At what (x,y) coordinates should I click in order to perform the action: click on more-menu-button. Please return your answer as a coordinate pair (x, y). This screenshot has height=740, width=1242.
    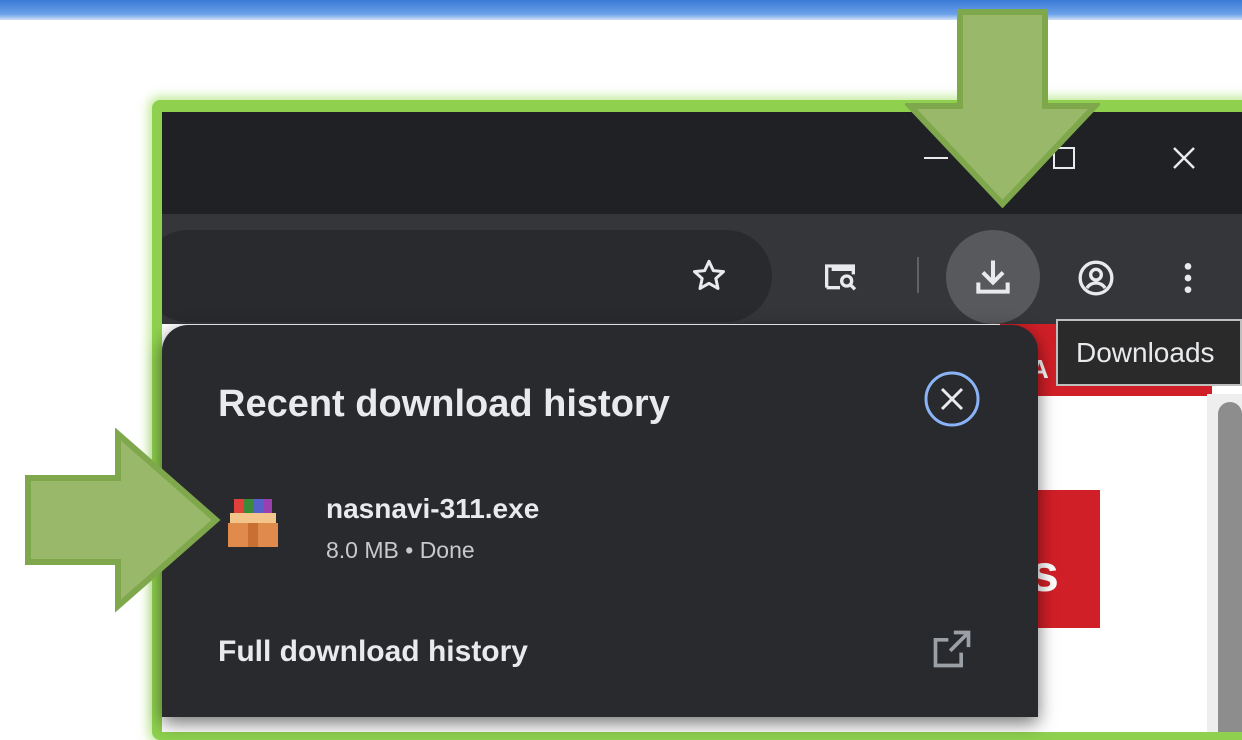
    Looking at the image, I should click on (1188, 278).